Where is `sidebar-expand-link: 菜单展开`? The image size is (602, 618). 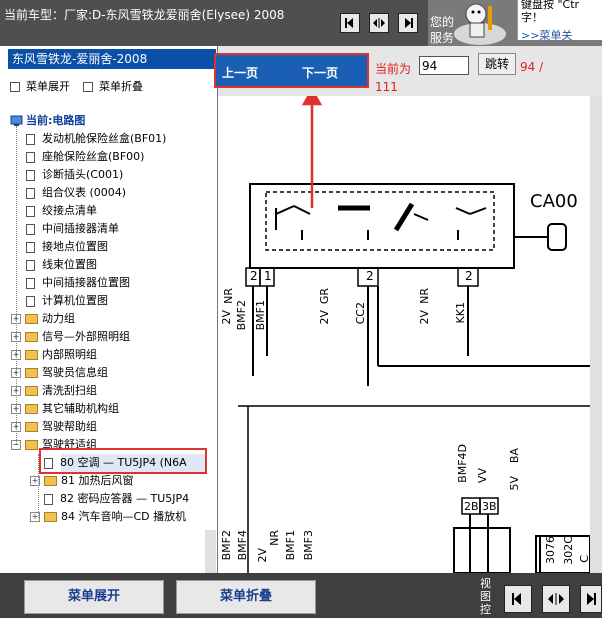
sidebar-expand-link: 菜单展开 is located at coordinates (40, 86).